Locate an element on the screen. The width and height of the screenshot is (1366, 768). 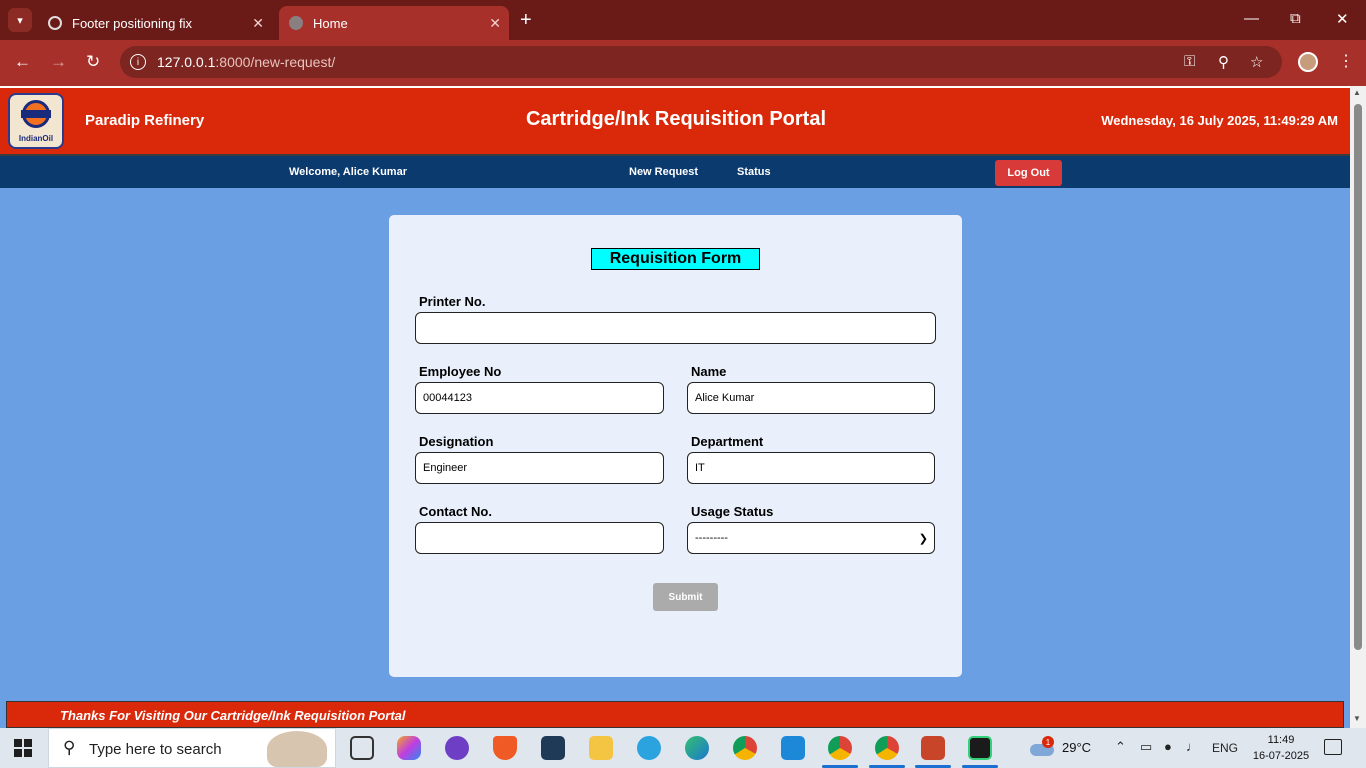
restore-icon: ⧉ is located at coordinates (1295, 18).